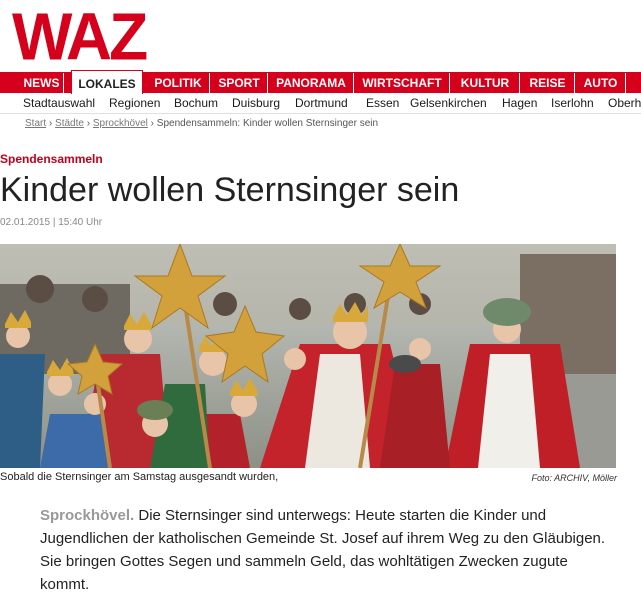 This screenshot has width=641, height=605. I want to click on subnav-oberhausen: Oberh, so click(624, 103).